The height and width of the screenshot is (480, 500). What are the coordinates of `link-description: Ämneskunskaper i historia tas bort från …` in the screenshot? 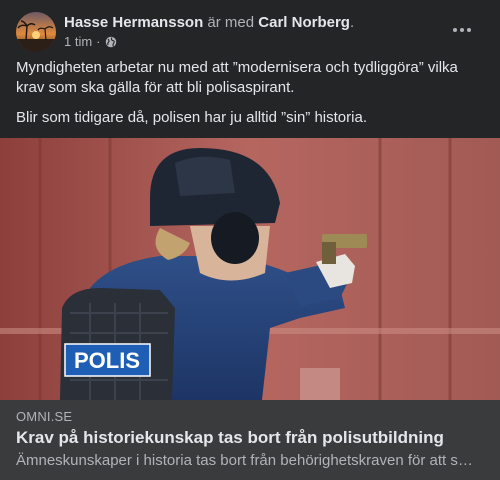 It's located at (244, 460).